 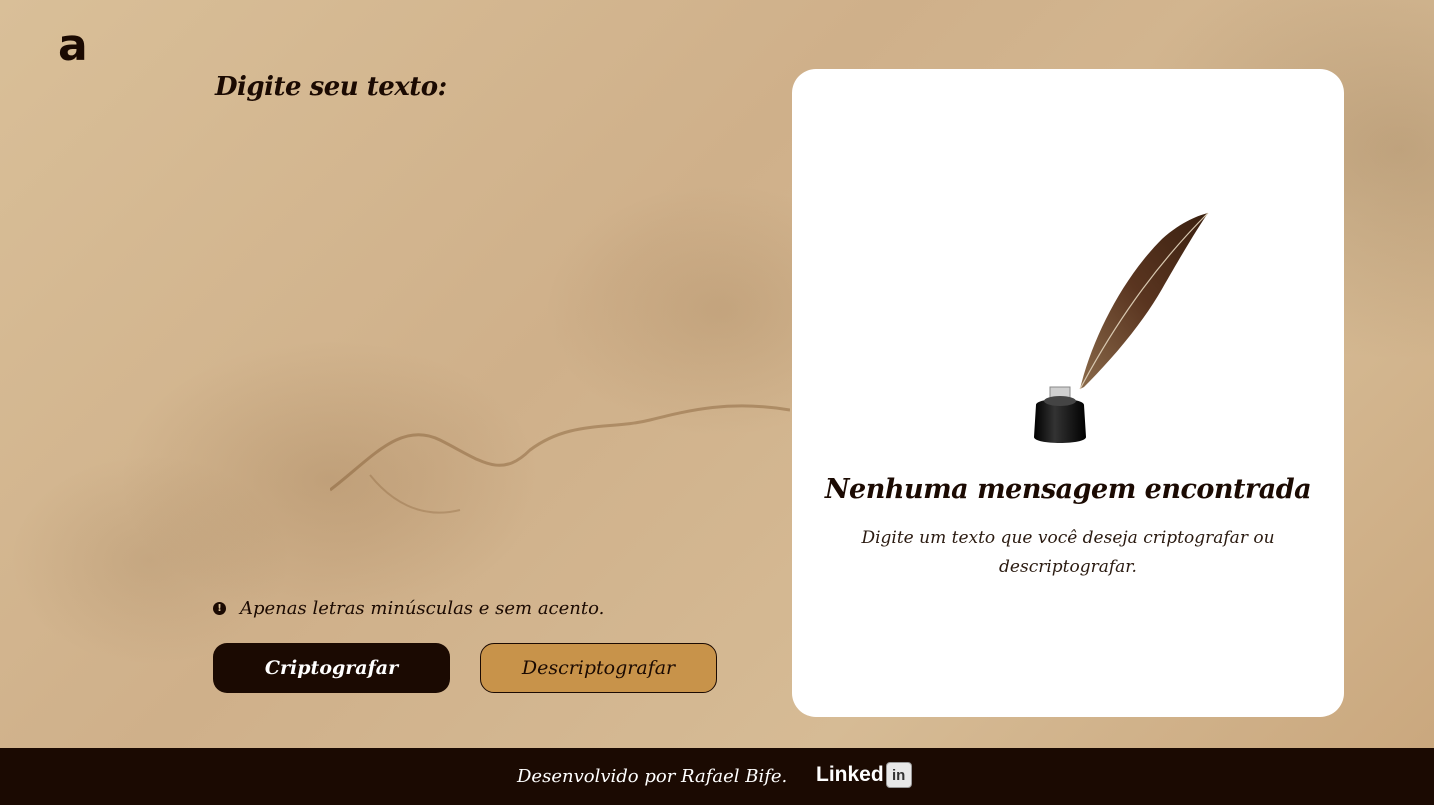 What do you see at coordinates (1121, 327) in the screenshot?
I see `quill-inkwell-illustration` at bounding box center [1121, 327].